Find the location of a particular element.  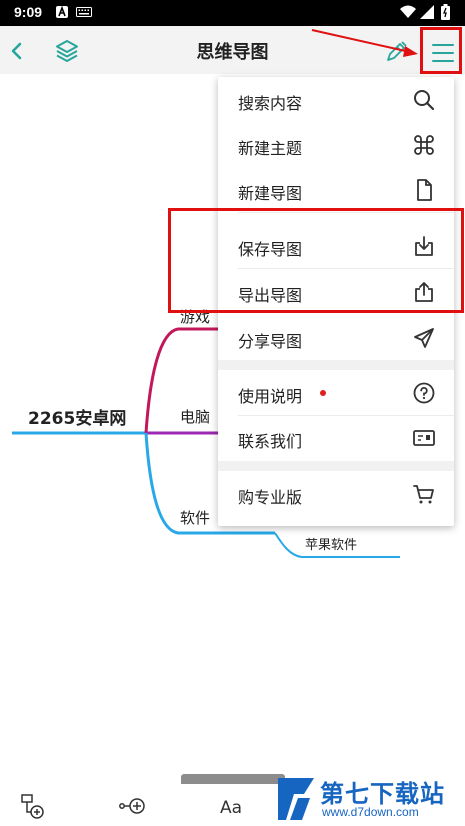

app-toolbar: 思维导图 is located at coordinates (232, 50).